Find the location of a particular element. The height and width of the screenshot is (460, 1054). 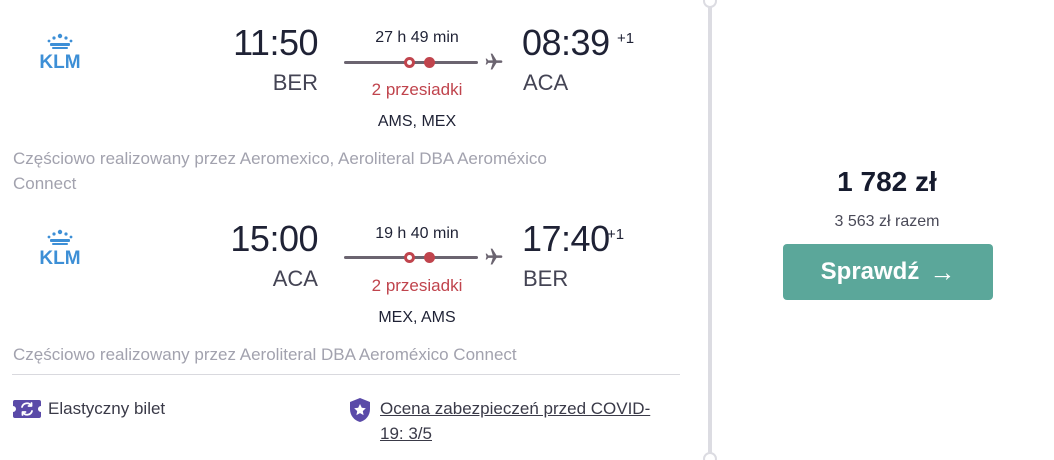

departure-time: 15:00 is located at coordinates (274, 238).